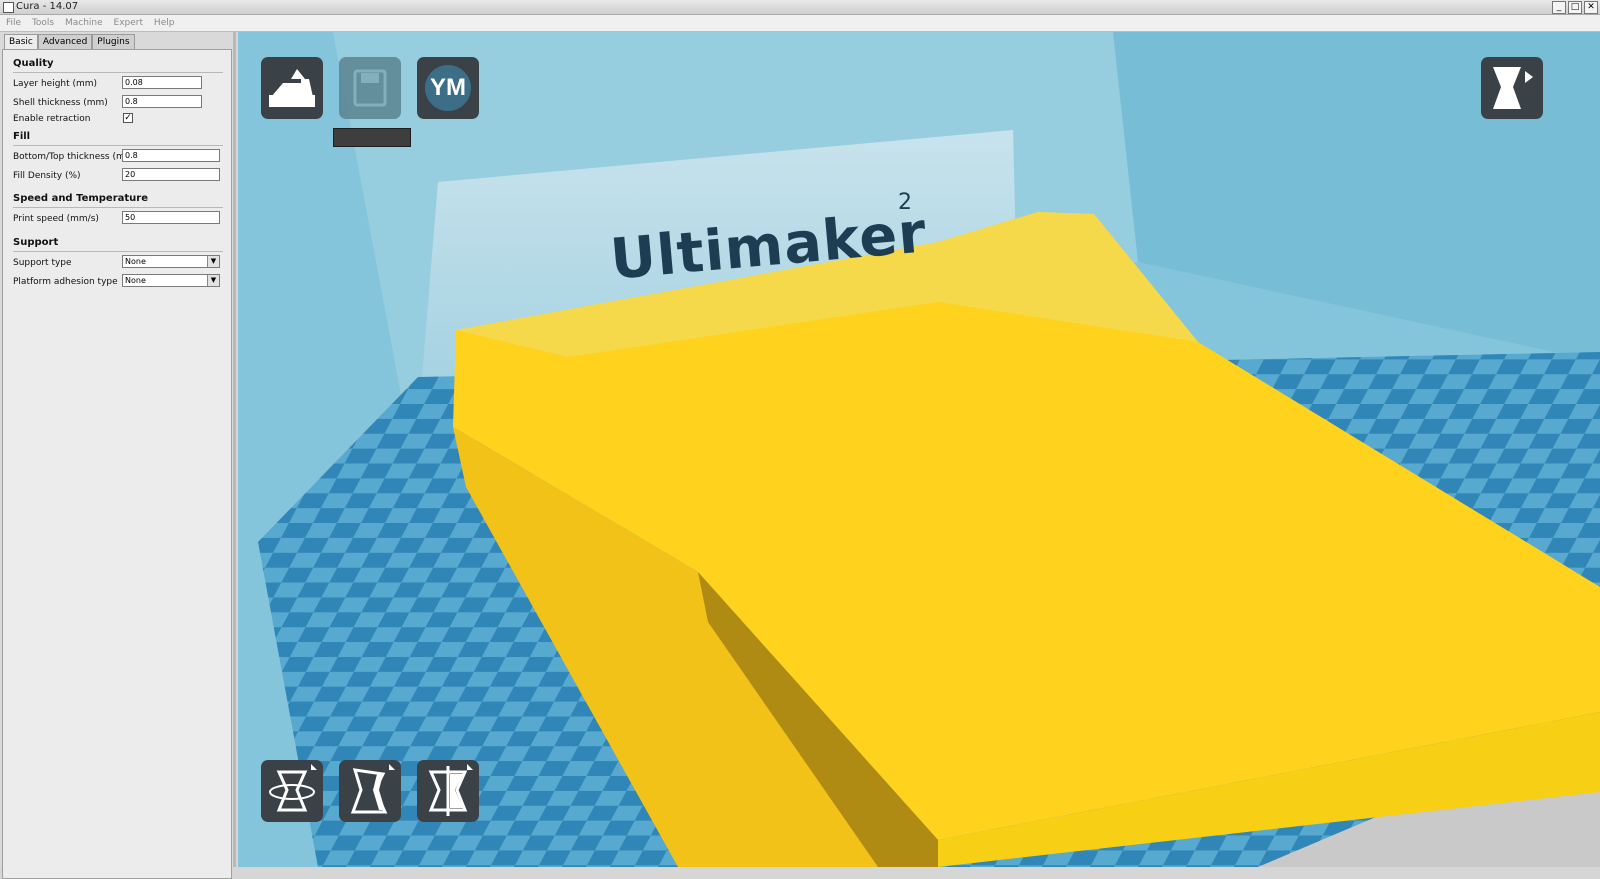 This screenshot has width=1600, height=879. Describe the element at coordinates (171, 174) in the screenshot. I see `fill-density-input: 20` at that location.